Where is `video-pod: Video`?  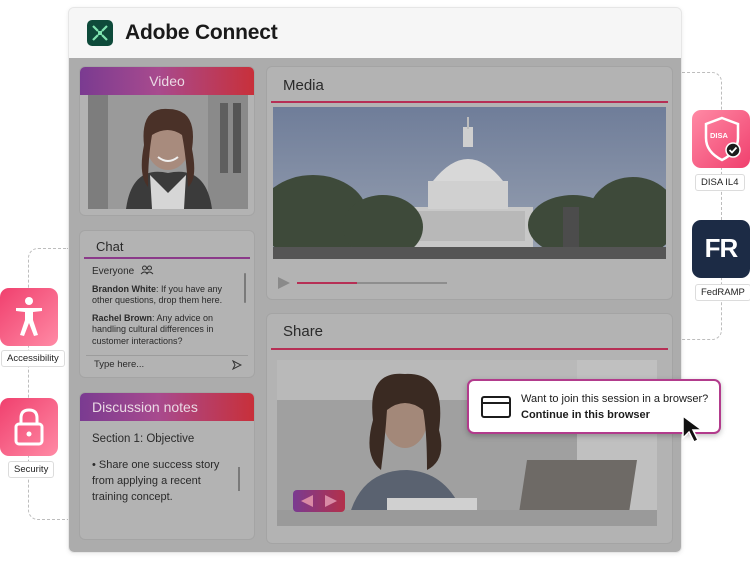 video-pod: Video is located at coordinates (167, 141).